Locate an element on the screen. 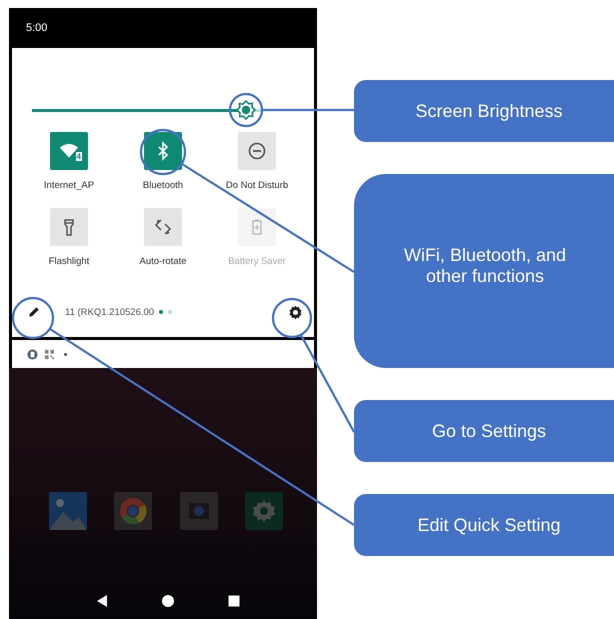 The image size is (614, 619). rotate-tile-button is located at coordinates (163, 227).